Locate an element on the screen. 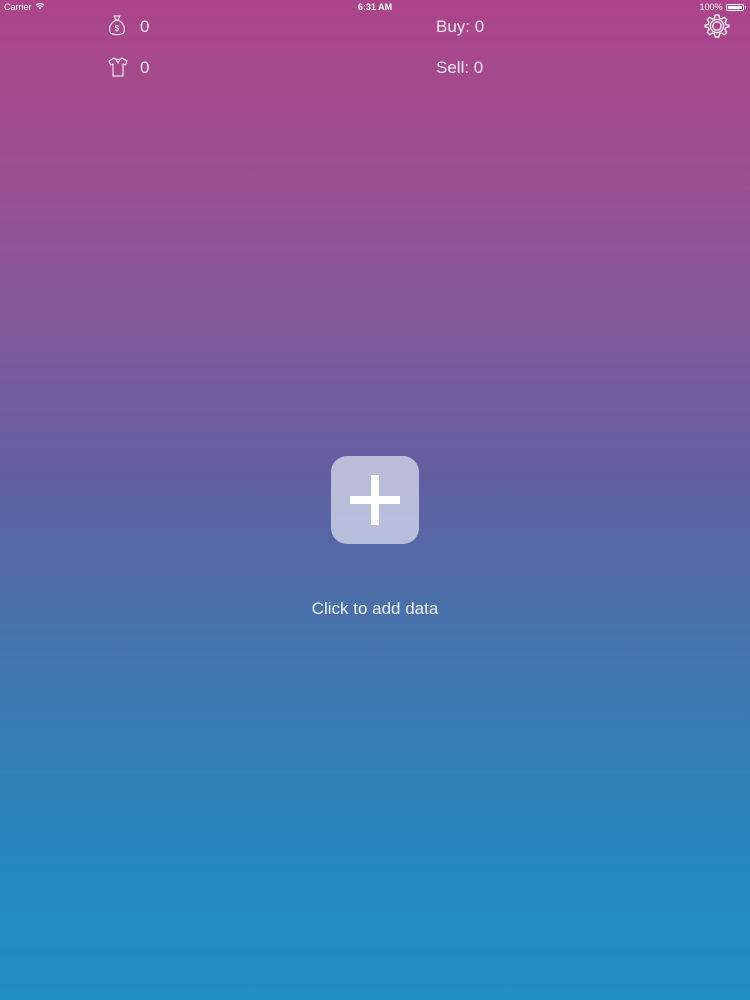 This screenshot has width=750, height=1000. battery-fill is located at coordinates (734, 7).